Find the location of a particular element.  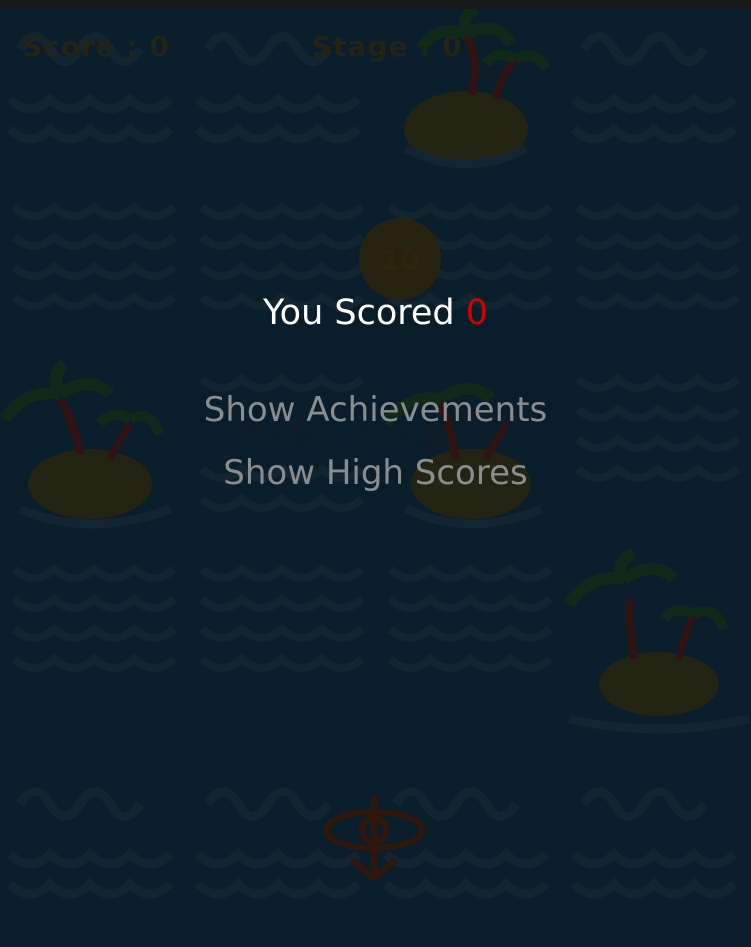

show-achievements-button: Show Achievements is located at coordinates (375, 410).